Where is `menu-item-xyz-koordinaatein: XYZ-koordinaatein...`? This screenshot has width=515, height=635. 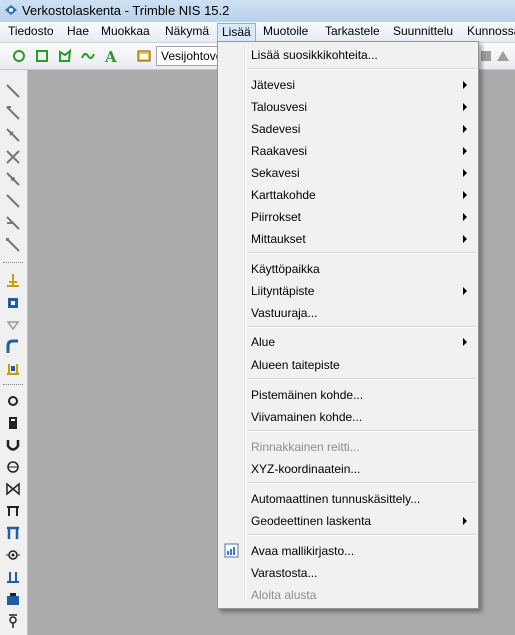 menu-item-xyz-koordinaatein: XYZ-koordinaatein... is located at coordinates (348, 469).